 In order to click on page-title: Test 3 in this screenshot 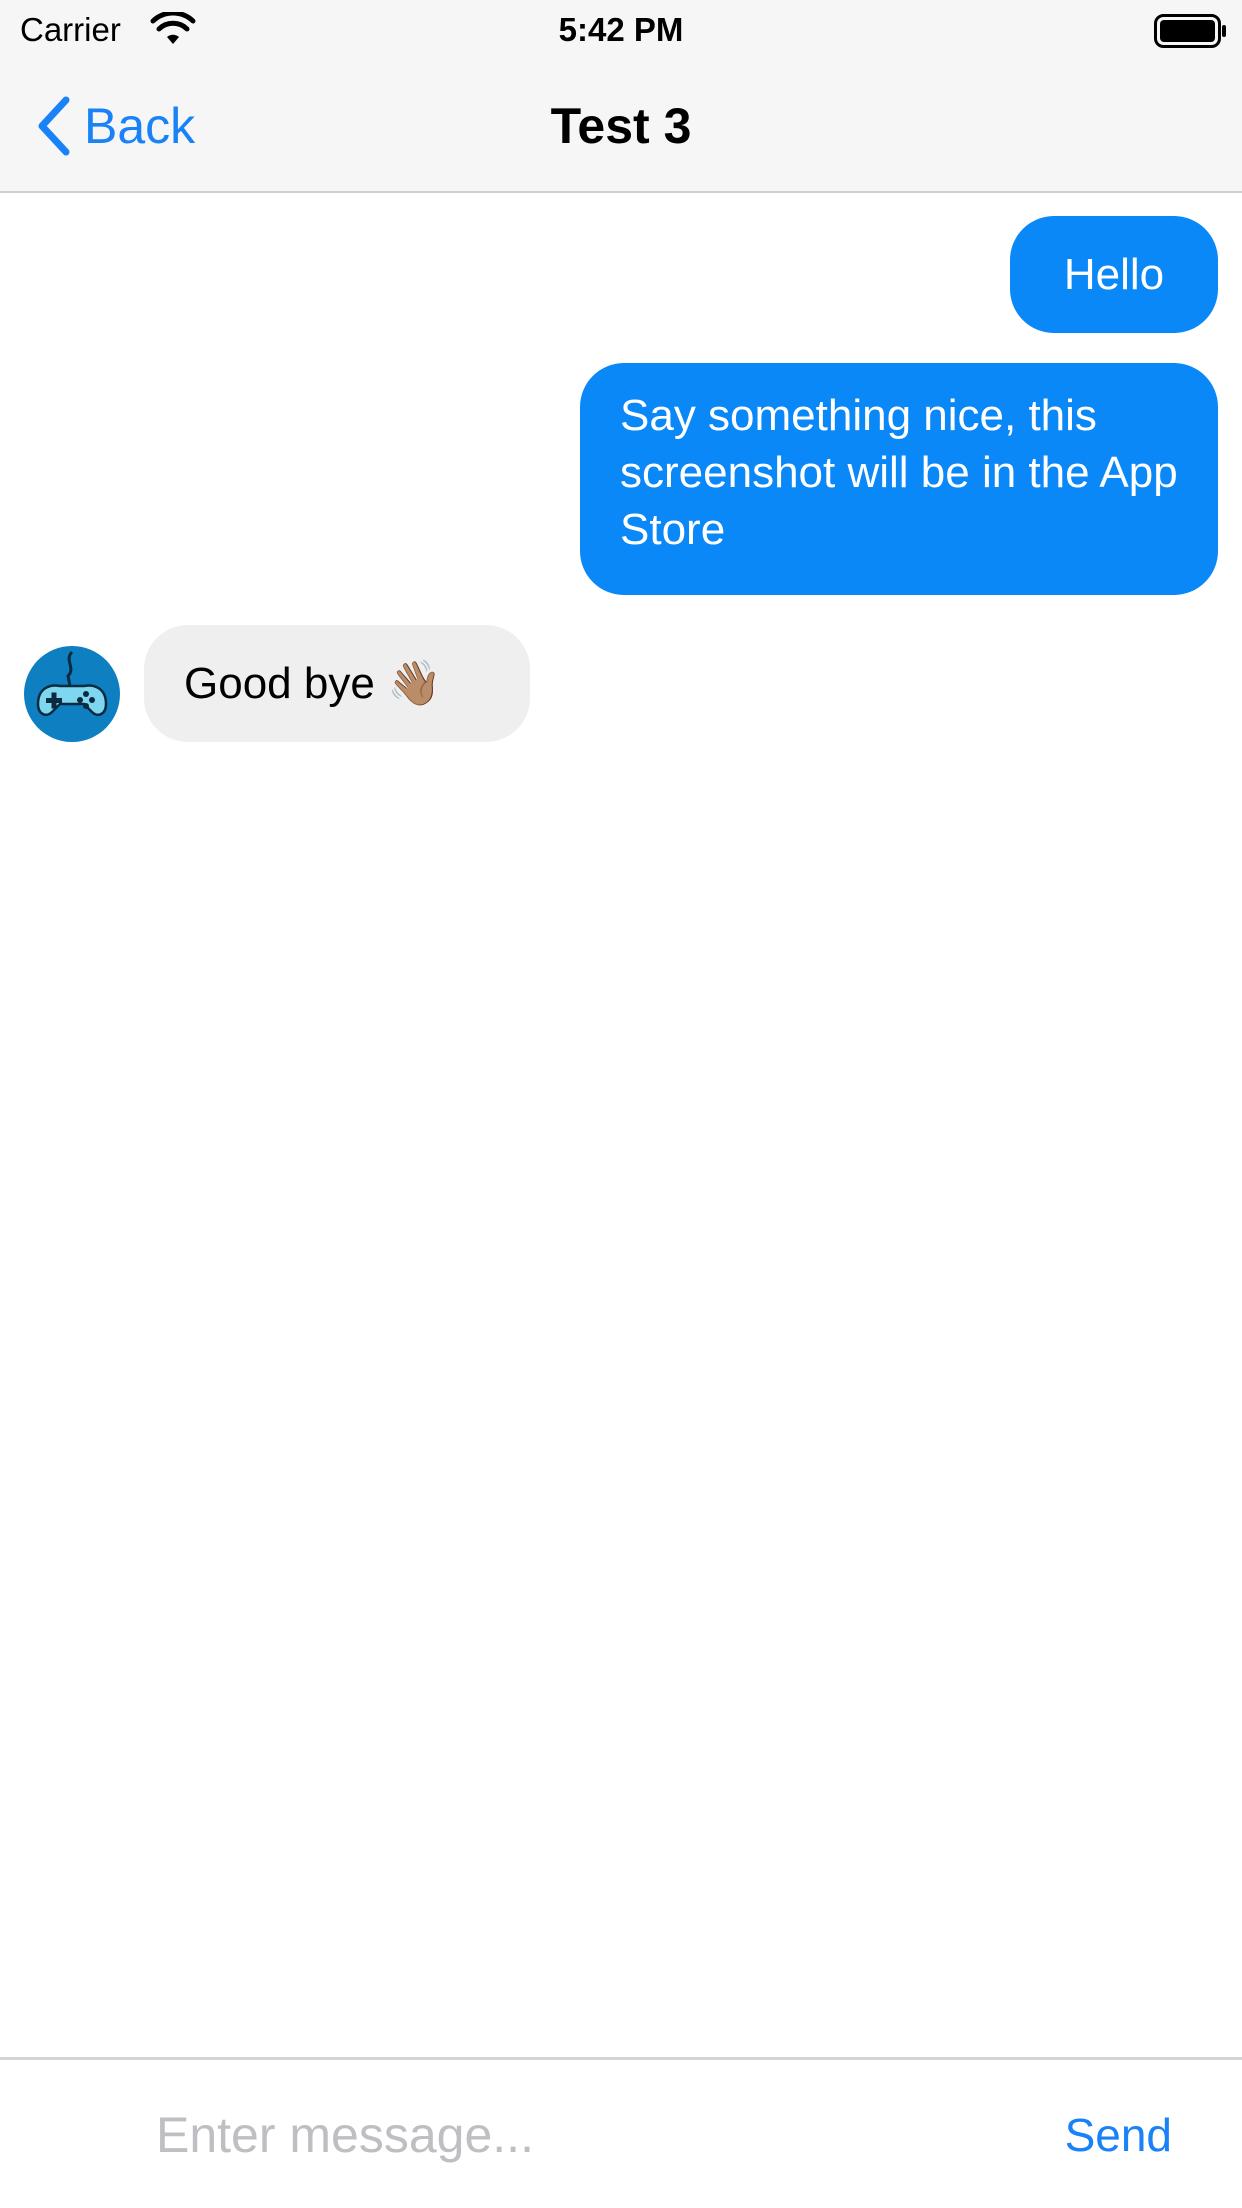, I will do `click(621, 126)`.